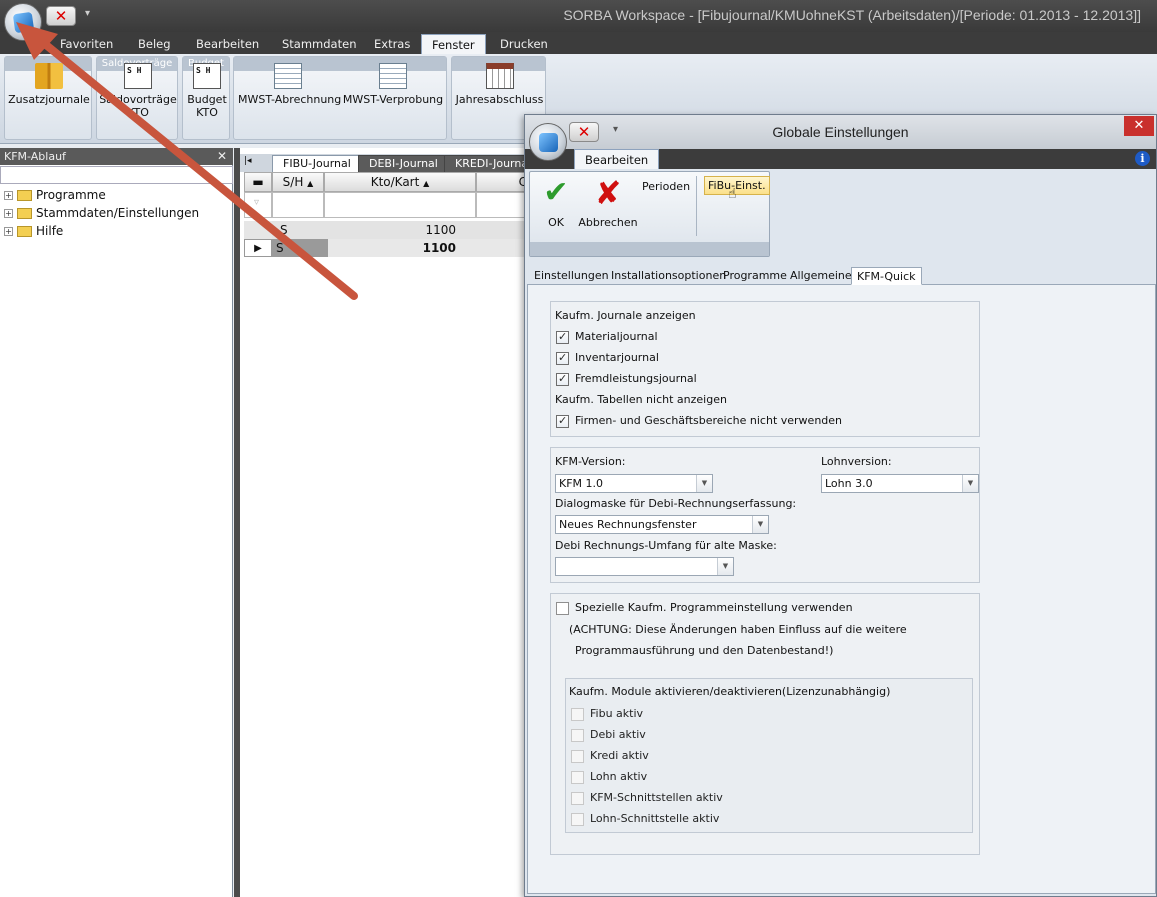 This screenshot has height=897, width=1157. Describe the element at coordinates (900, 483) in the screenshot. I see `lohn-version-select: Lohn 3.0 ▼` at that location.